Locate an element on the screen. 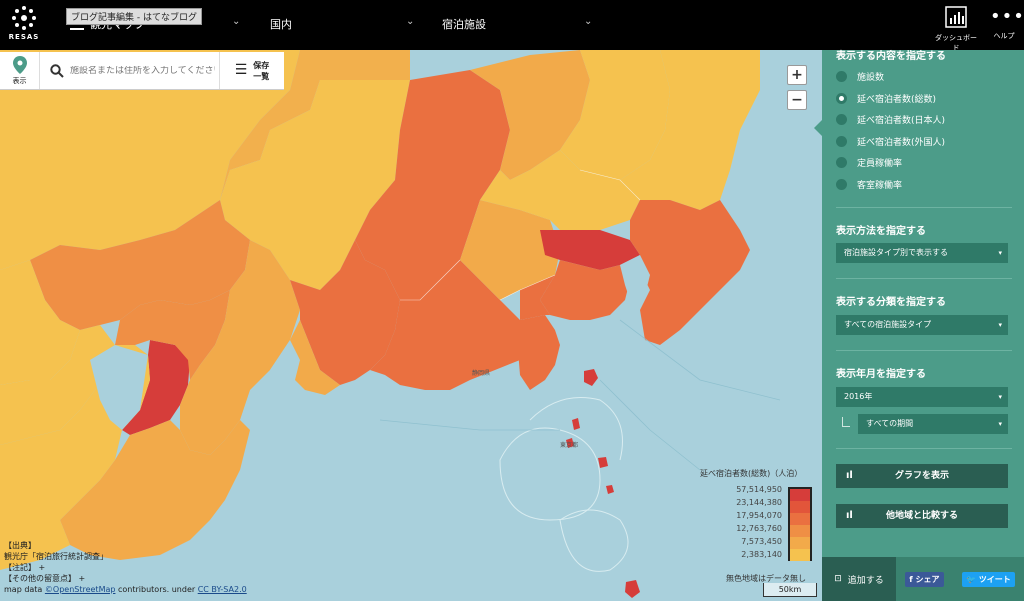 This screenshot has width=1024, height=601. legend-value: 17,954,070 is located at coordinates (759, 515).